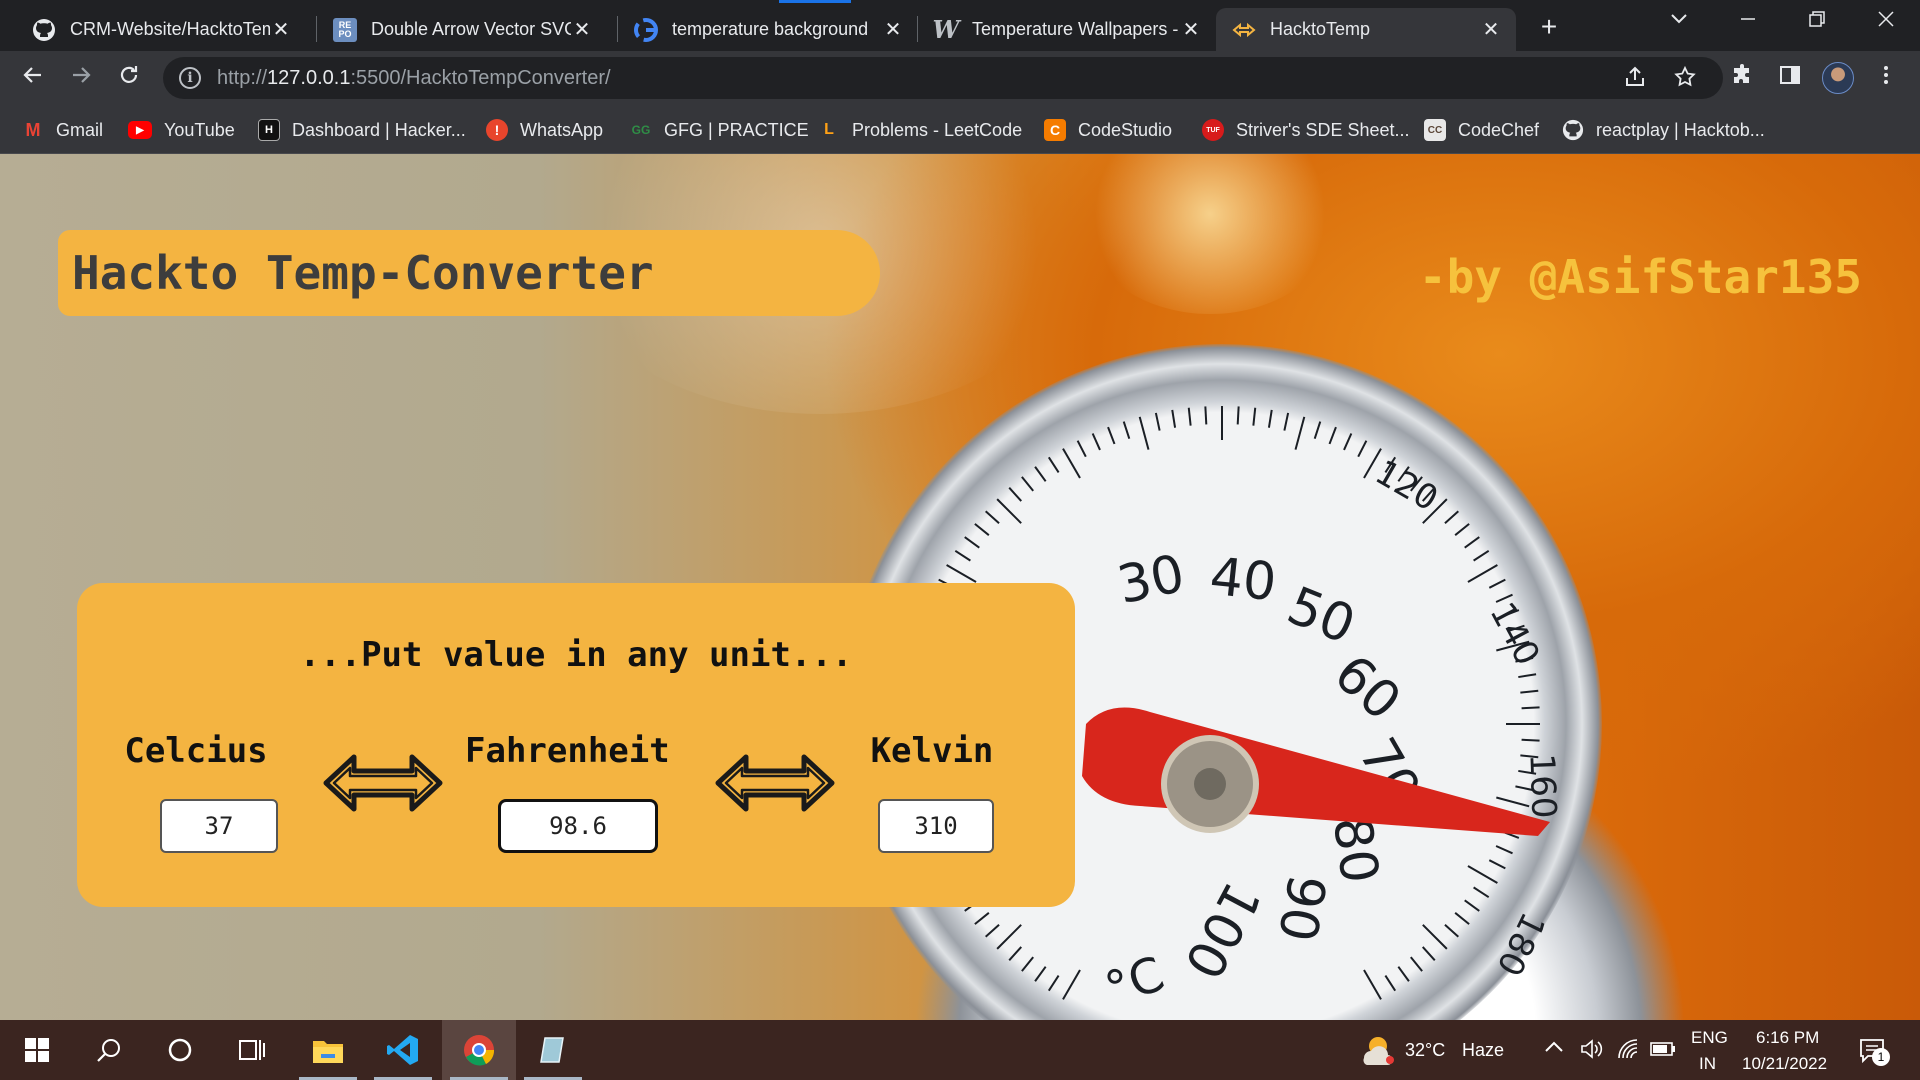  I want to click on app-title: Hackto Temp-Converter, so click(363, 273).